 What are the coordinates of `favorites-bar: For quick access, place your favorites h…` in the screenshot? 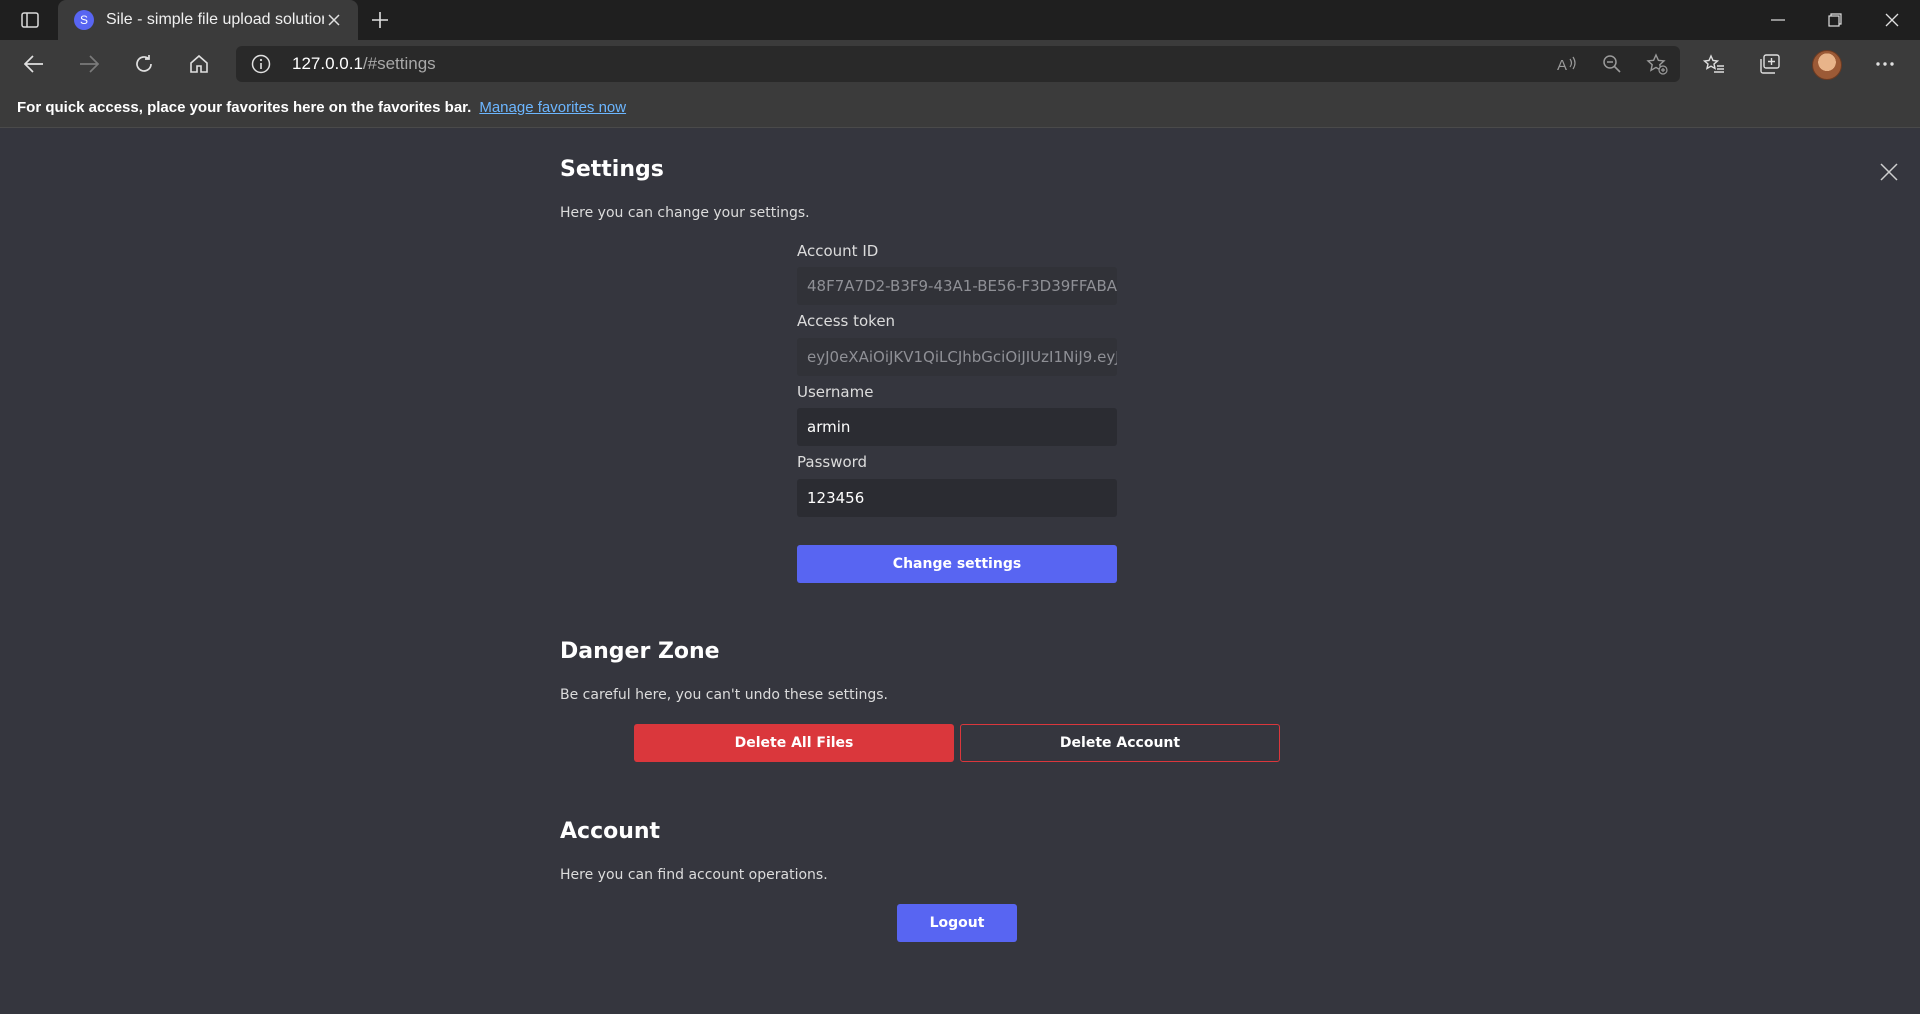 It's located at (960, 108).